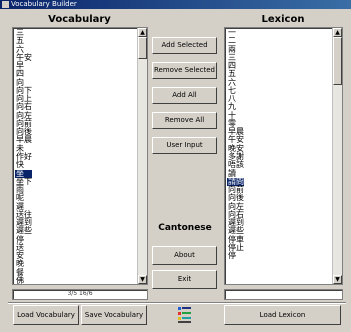 This screenshot has width=351, height=332. What do you see at coordinates (5, 4) in the screenshot?
I see `app-icon` at bounding box center [5, 4].